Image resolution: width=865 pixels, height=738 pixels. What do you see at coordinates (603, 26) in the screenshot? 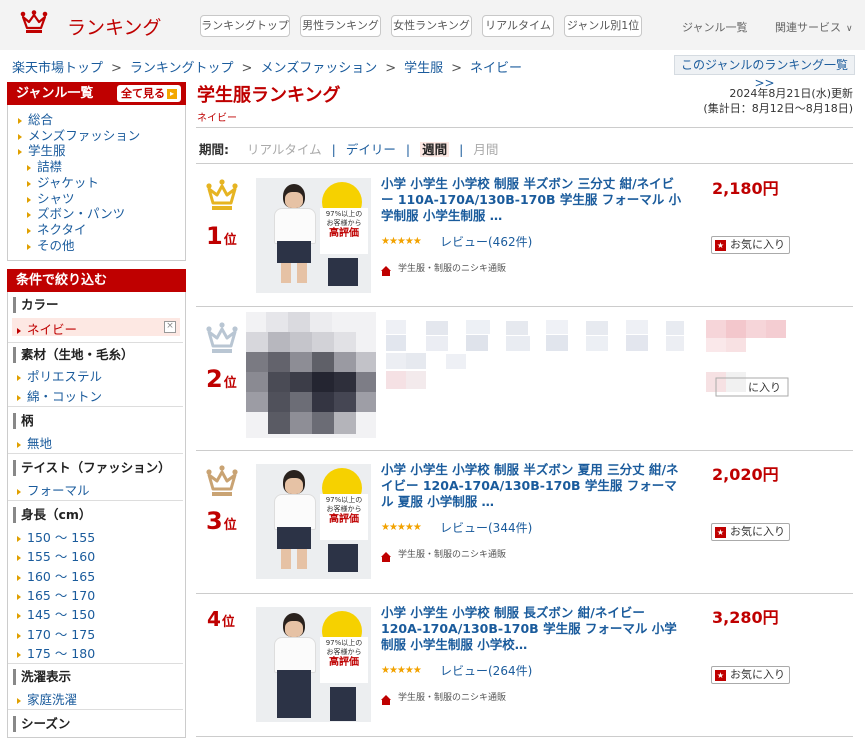
I see `nav-genre-first: ジャンル別1位` at bounding box center [603, 26].